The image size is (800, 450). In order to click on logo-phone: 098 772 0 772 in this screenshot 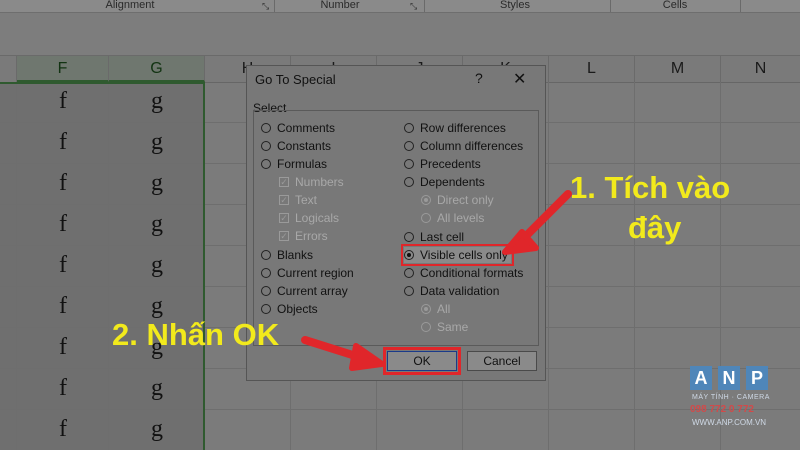, I will do `click(722, 409)`.